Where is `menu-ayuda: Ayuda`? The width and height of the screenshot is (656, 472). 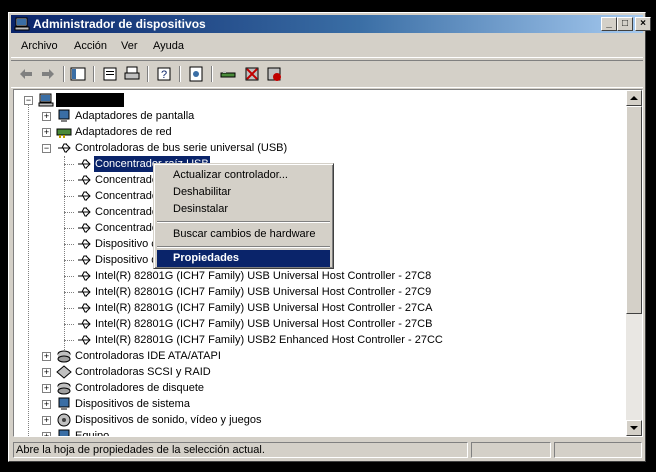 menu-ayuda: Ayuda is located at coordinates (168, 46).